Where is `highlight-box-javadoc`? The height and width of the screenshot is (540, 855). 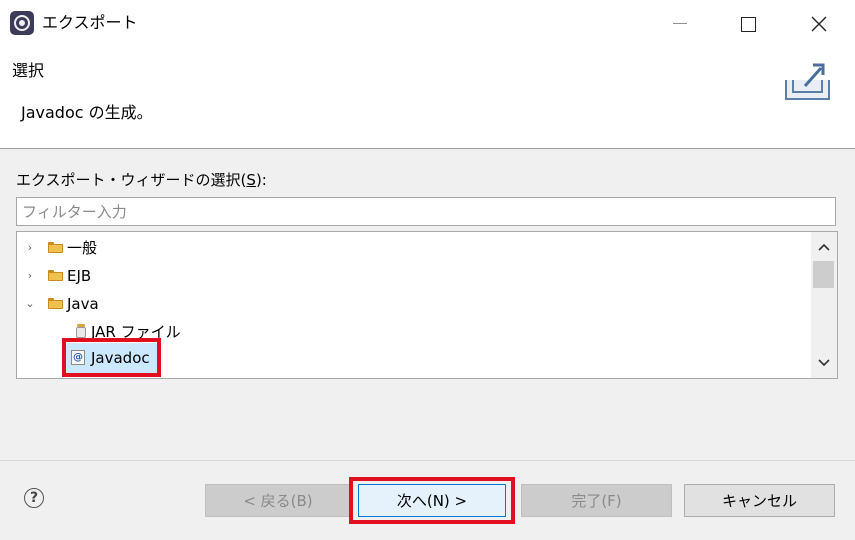 highlight-box-javadoc is located at coordinates (111, 357).